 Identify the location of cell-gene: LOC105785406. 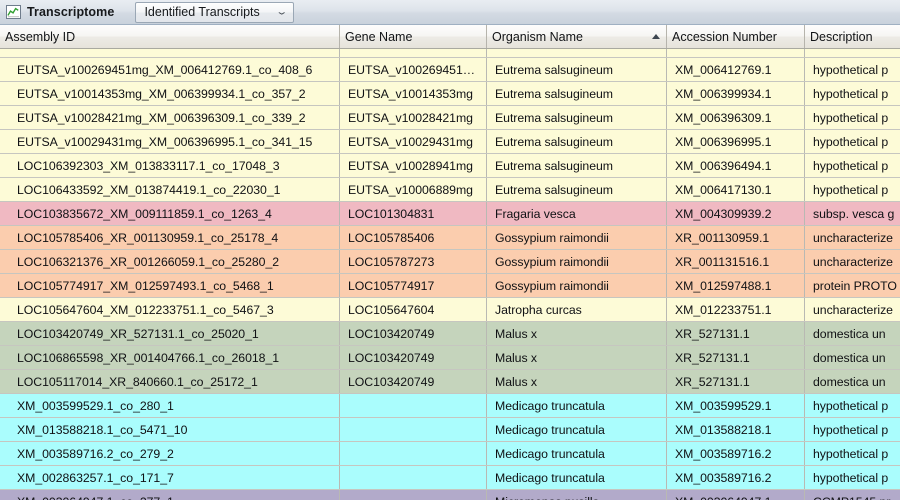
(413, 237).